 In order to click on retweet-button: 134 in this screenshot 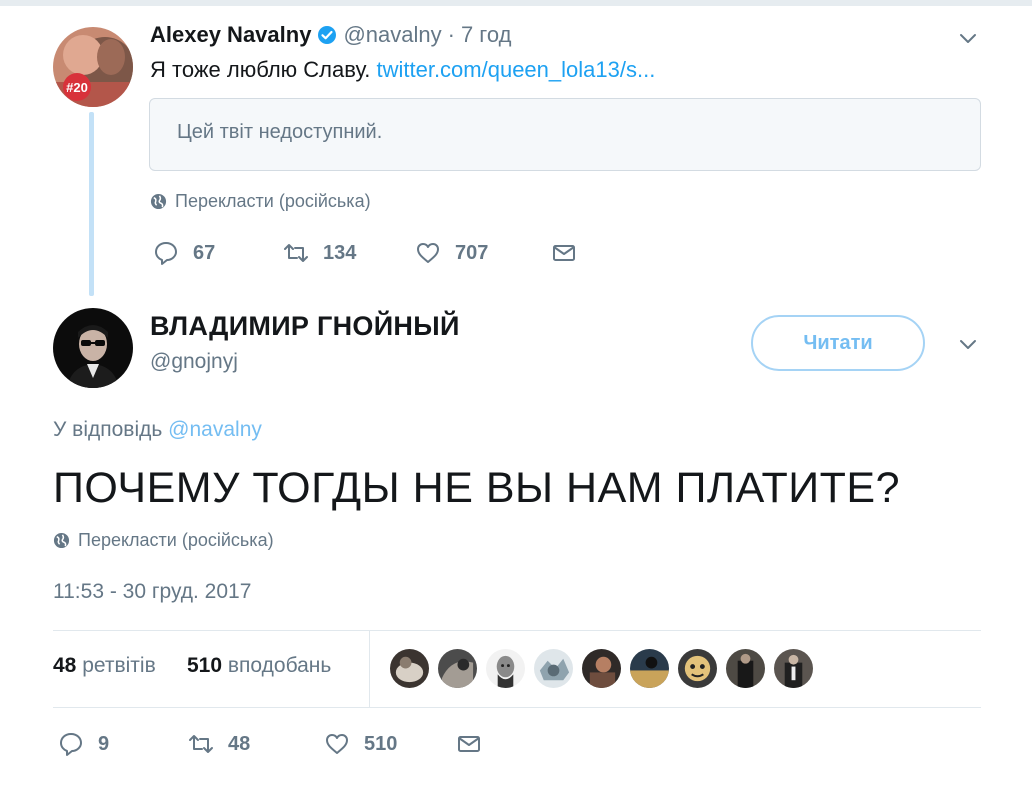, I will do `click(349, 253)`.